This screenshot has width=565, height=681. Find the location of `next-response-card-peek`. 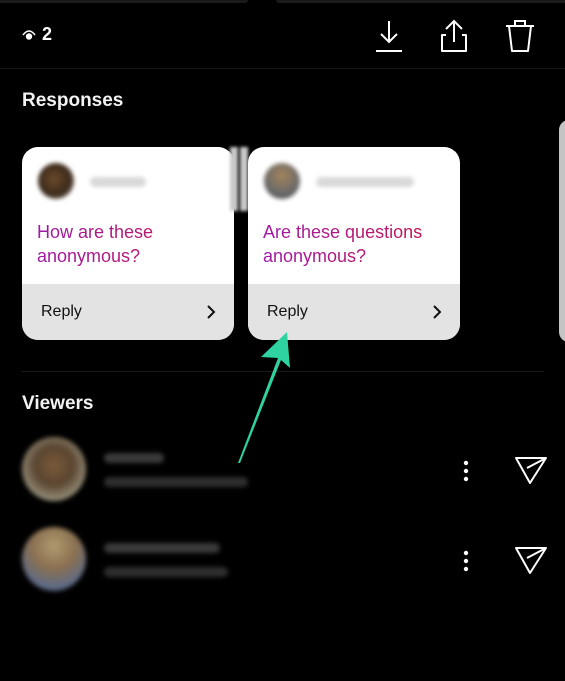

next-response-card-peek is located at coordinates (562, 231).